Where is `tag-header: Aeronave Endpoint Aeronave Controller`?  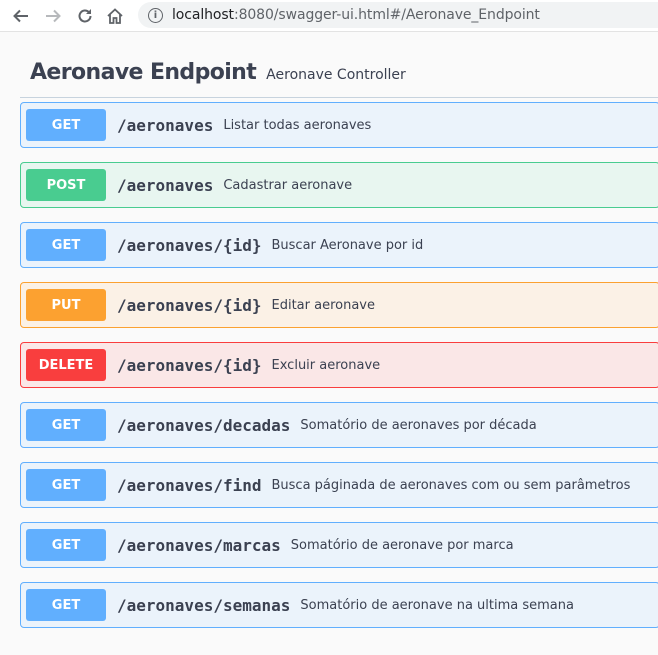
tag-header: Aeronave Endpoint Aeronave Controller is located at coordinates (339, 73).